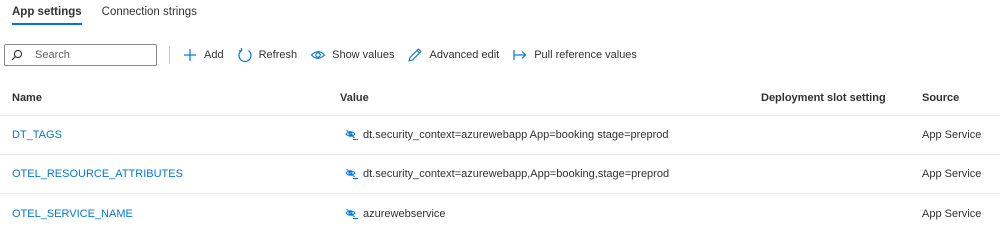  Describe the element at coordinates (940, 97) in the screenshot. I see `column-header-source: Source` at that location.